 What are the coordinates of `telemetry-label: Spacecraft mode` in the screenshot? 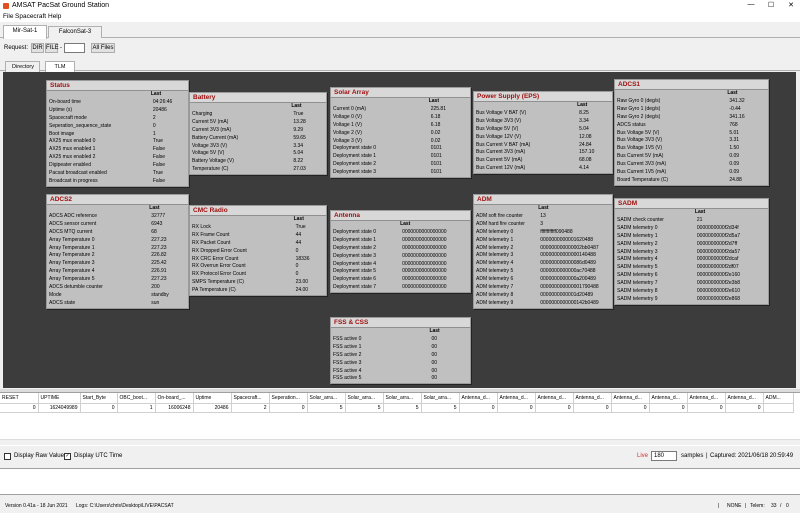 It's located at (68, 117).